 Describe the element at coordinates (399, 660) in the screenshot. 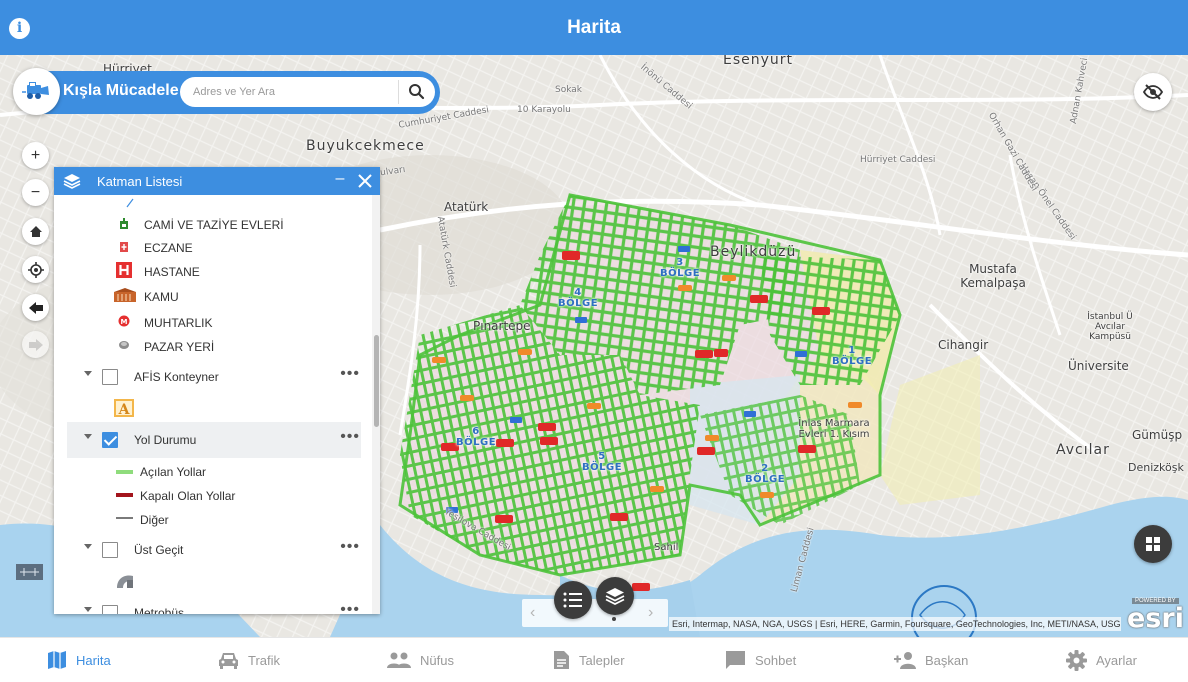

I see `people-icon` at that location.